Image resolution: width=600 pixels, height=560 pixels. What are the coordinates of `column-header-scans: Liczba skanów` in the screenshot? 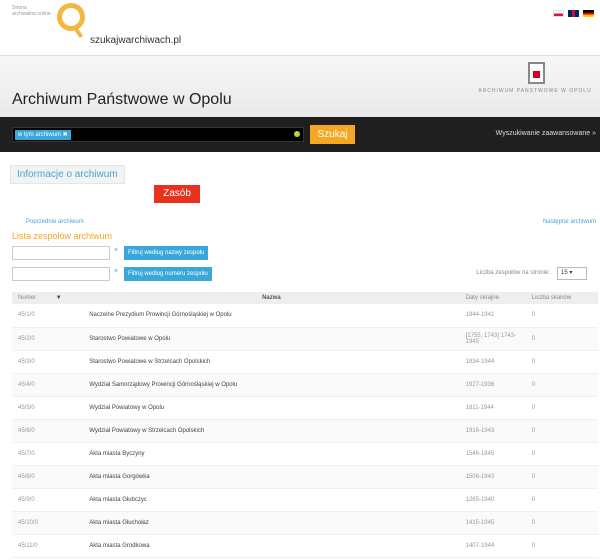 It's located at (561, 298).